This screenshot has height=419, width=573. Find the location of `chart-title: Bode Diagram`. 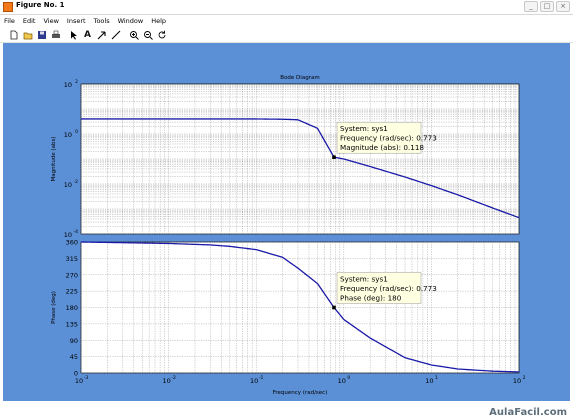

chart-title: Bode Diagram is located at coordinates (299, 78).